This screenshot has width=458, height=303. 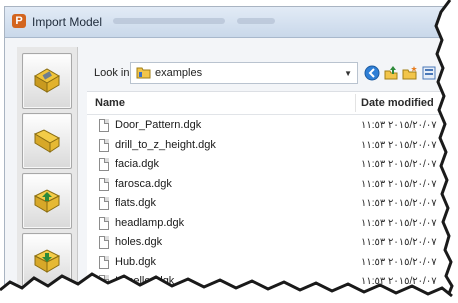 I want to click on down-arrow-folder-icon, so click(x=47, y=261).